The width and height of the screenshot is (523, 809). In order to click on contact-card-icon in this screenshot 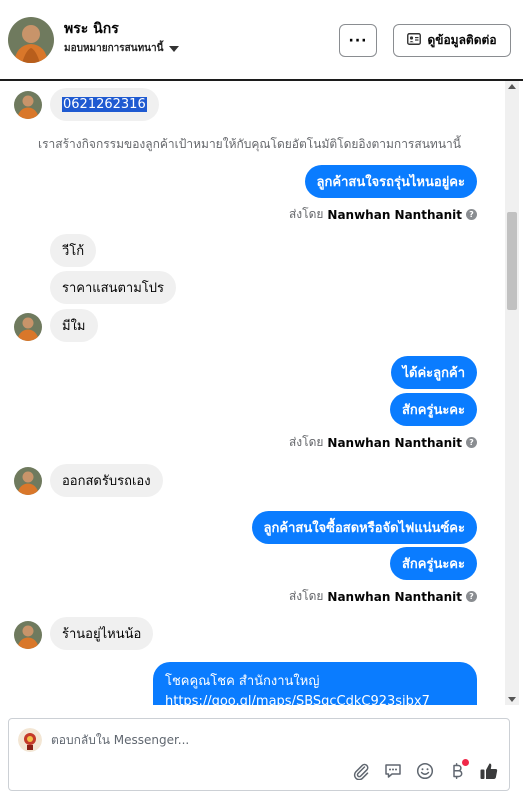, I will do `click(414, 40)`.